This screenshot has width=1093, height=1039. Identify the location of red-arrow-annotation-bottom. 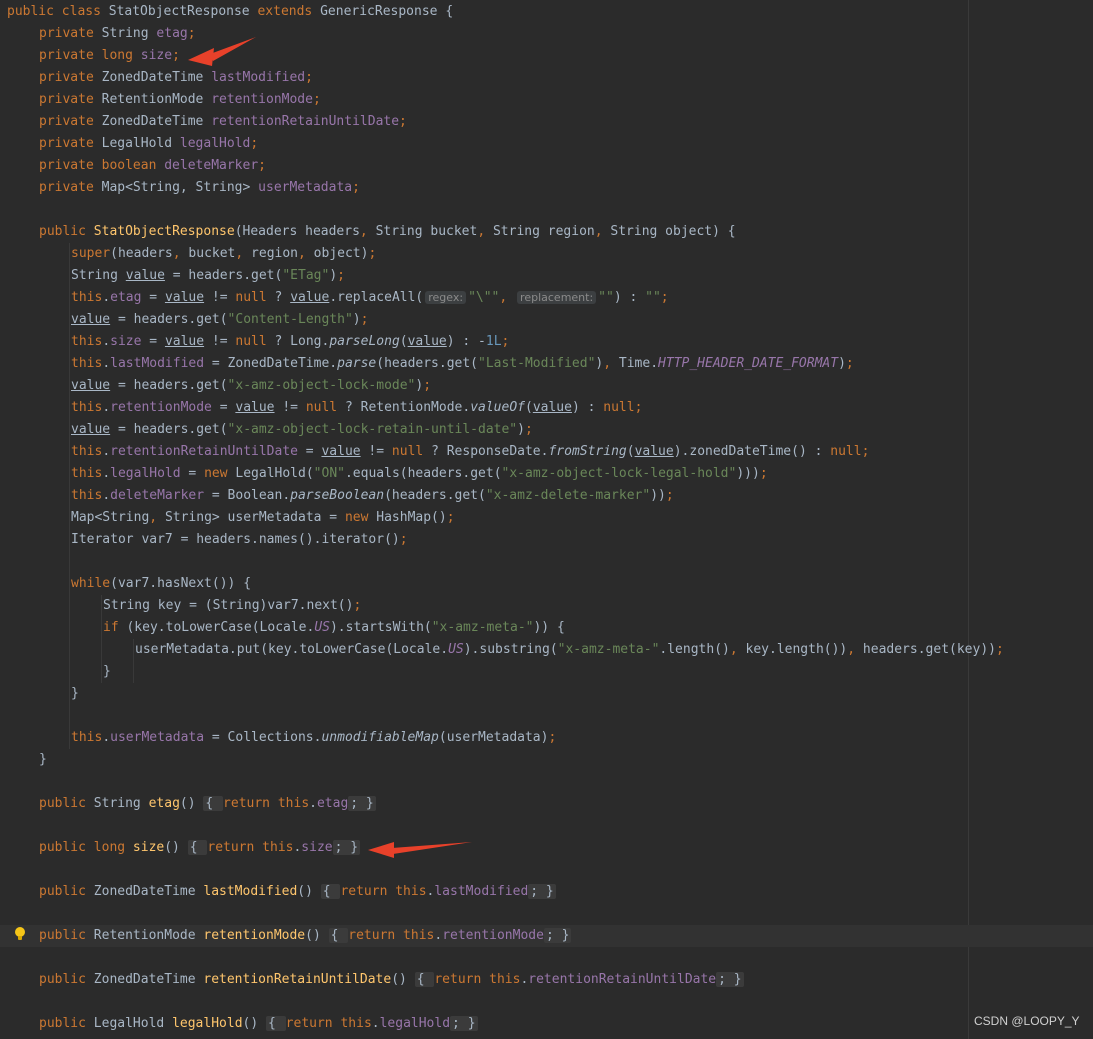
(432, 848).